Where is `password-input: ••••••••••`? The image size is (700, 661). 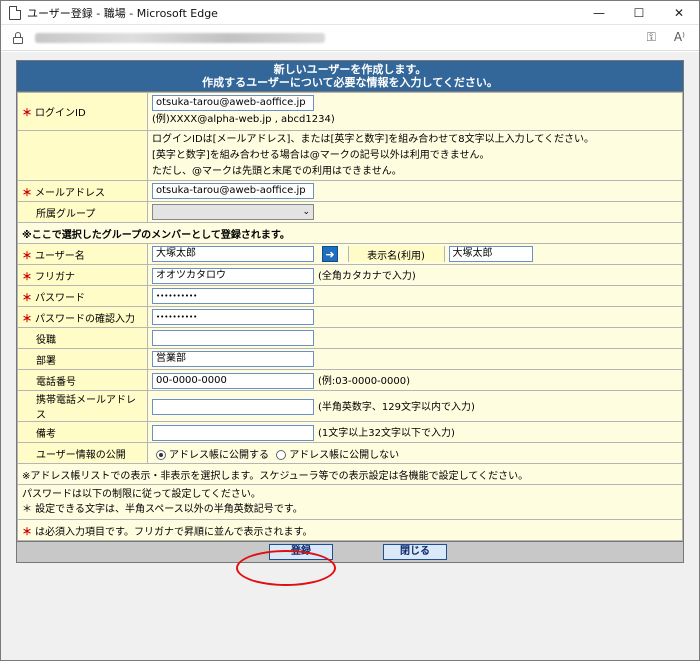
password-input: •••••••••• is located at coordinates (233, 296).